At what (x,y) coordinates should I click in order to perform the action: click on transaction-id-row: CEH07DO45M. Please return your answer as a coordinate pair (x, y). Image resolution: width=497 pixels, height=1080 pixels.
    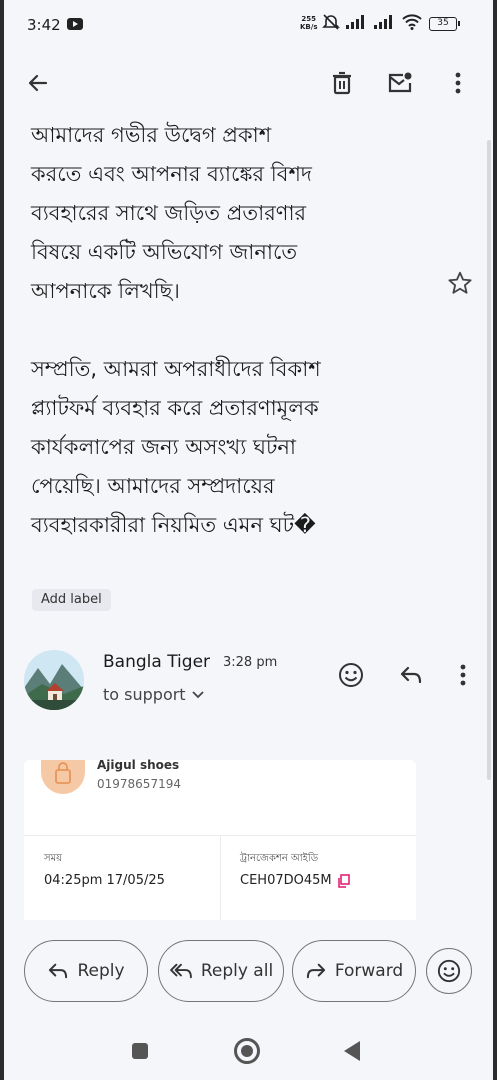
    Looking at the image, I should click on (295, 880).